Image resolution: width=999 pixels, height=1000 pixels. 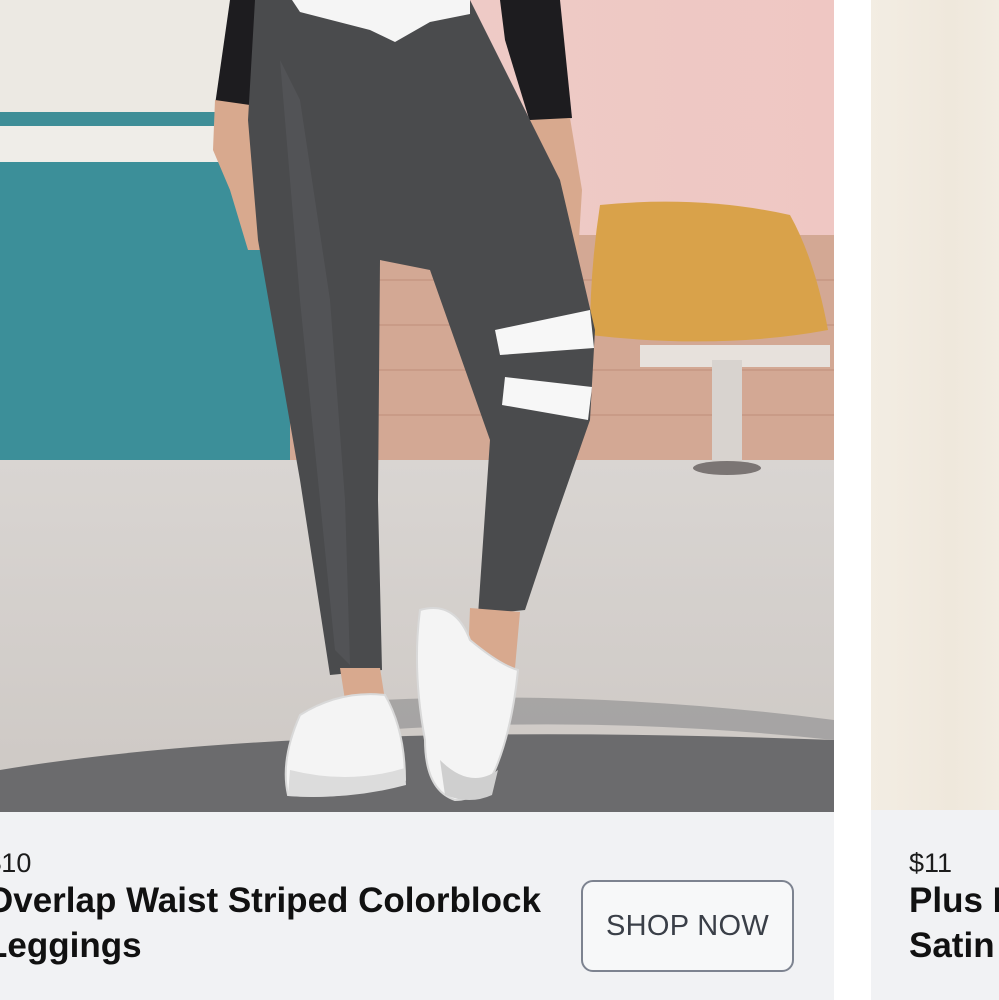 What do you see at coordinates (687, 926) in the screenshot?
I see `shop-now-button: SHOP NOW` at bounding box center [687, 926].